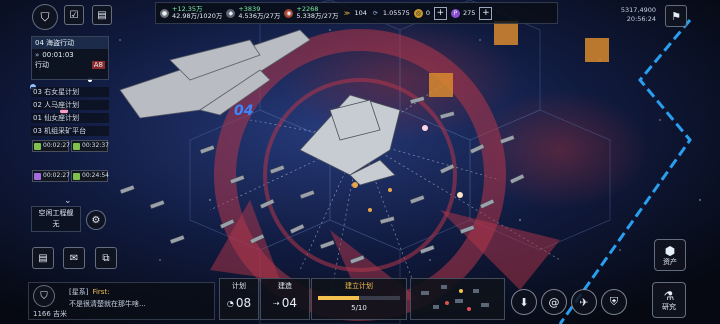 The image size is (720, 324). I want to click on mission-card: 04 海盗行动 » 00:01:03 行动 A8, so click(70, 58).